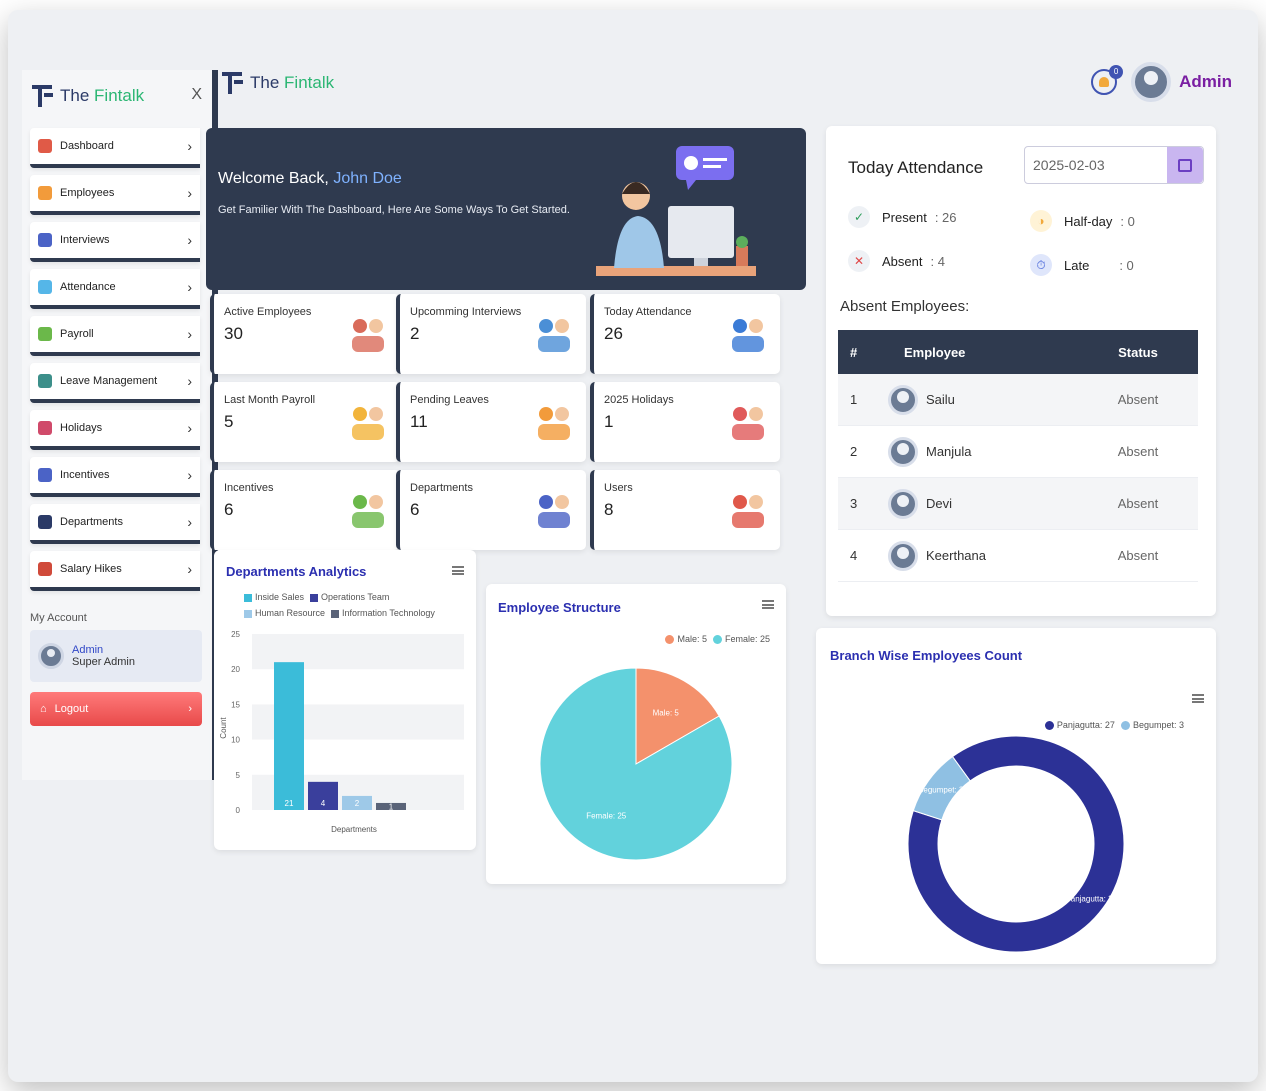 The height and width of the screenshot is (1091, 1266). Describe the element at coordinates (741, 639) in the screenshot. I see `legend-item: Female: 25` at that location.